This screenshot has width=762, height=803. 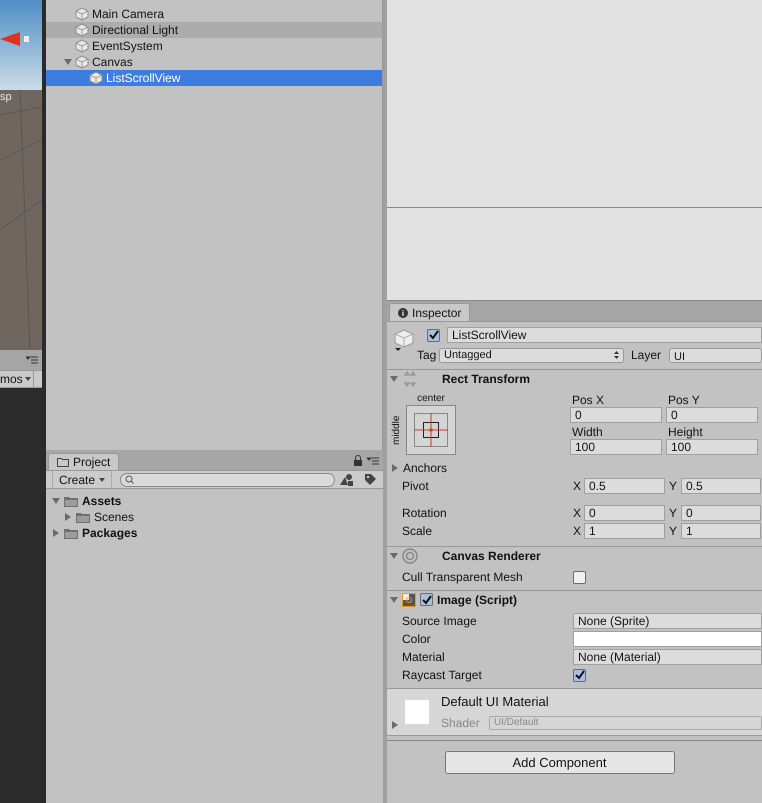 What do you see at coordinates (491, 556) in the screenshot?
I see `component-title: Canvas Renderer` at bounding box center [491, 556].